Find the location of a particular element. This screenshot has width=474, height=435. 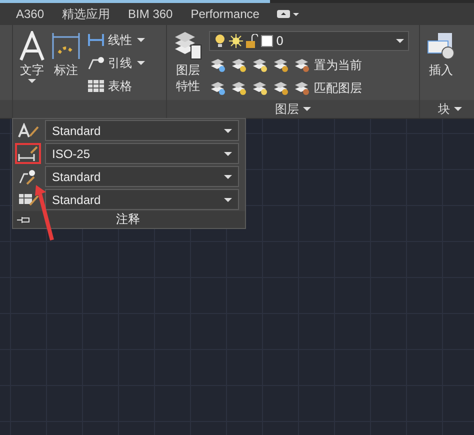

dimension-icon is located at coordinates (66, 46).